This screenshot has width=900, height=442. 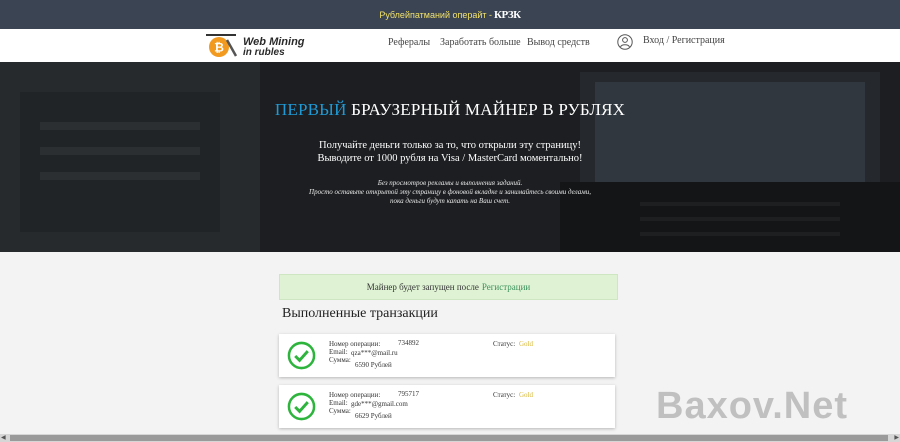 I want to click on horizontal-scrollbar: ◀ ▶, so click(x=450, y=438).